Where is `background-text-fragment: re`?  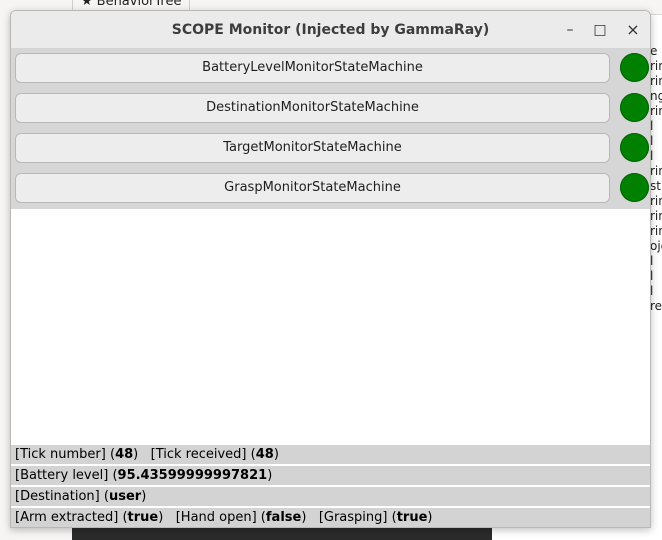 background-text-fragment: re is located at coordinates (656, 306).